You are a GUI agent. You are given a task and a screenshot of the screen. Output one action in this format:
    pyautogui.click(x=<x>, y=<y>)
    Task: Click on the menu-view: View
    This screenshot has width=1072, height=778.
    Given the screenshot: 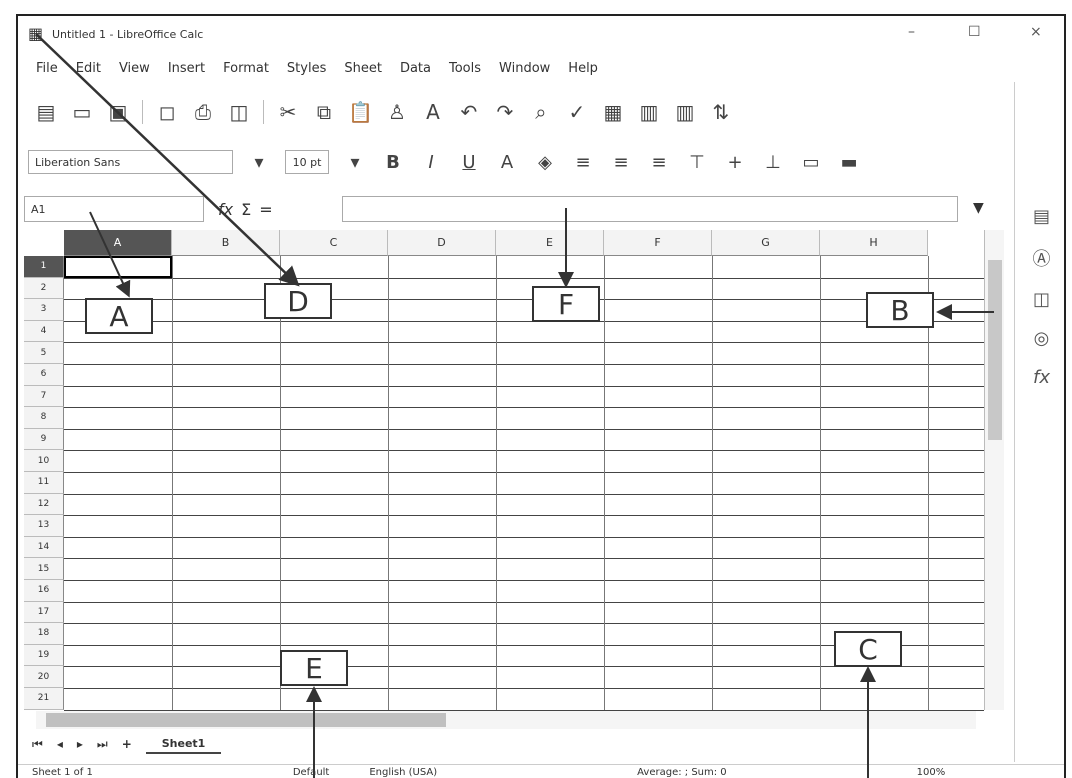 What is the action you would take?
    pyautogui.click(x=134, y=68)
    